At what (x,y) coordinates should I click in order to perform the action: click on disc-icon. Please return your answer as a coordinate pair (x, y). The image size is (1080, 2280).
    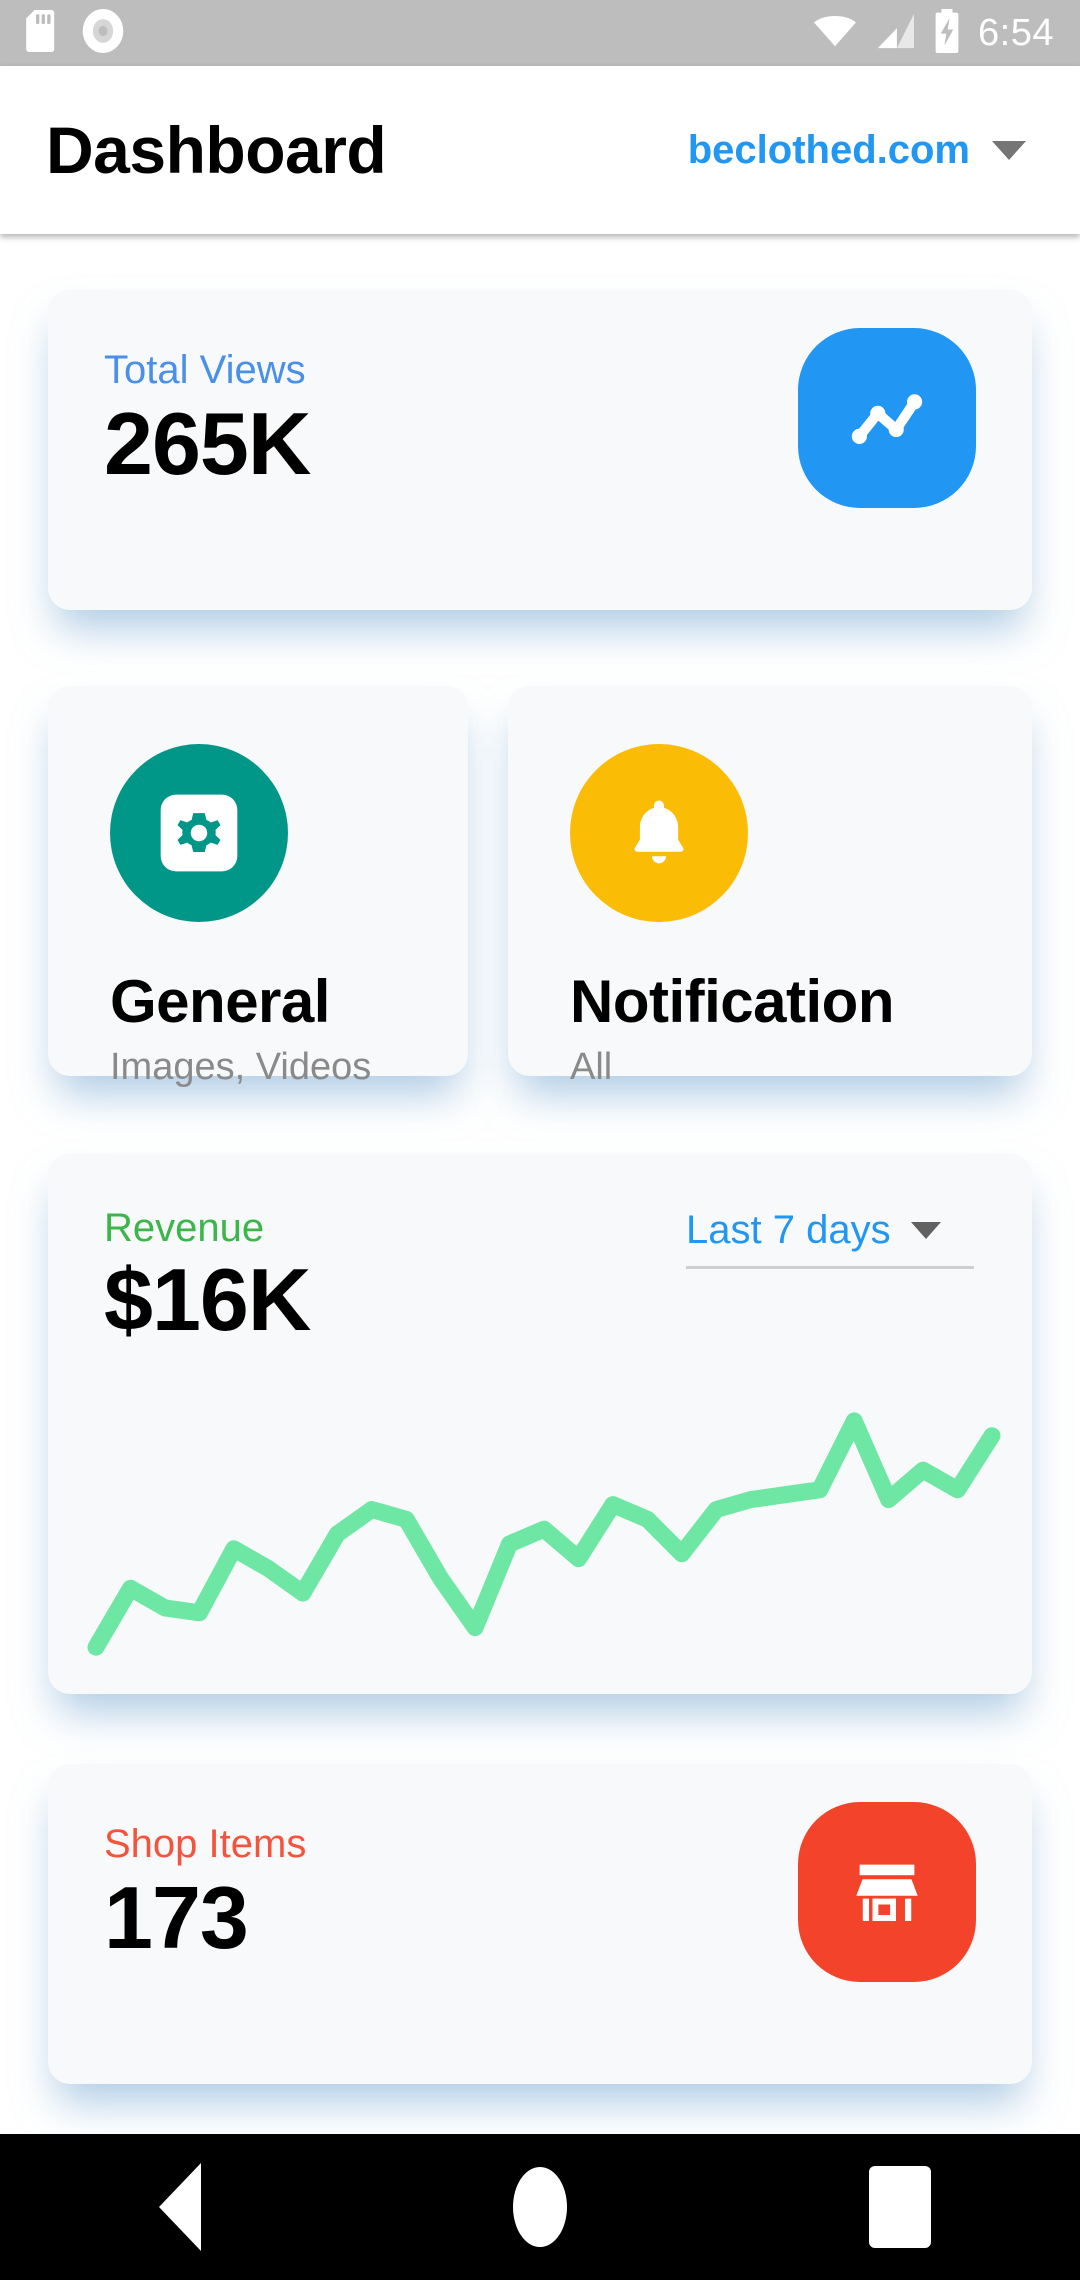
    Looking at the image, I should click on (103, 33).